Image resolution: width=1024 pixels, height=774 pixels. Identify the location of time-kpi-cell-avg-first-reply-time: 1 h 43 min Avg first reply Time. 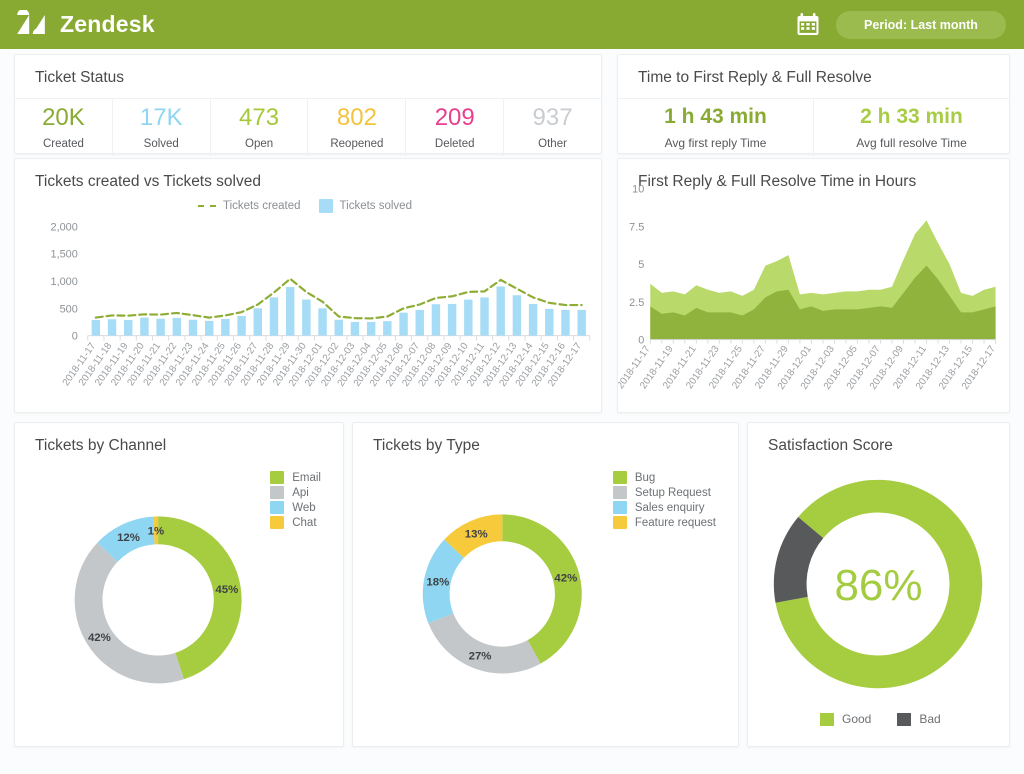
(716, 127).